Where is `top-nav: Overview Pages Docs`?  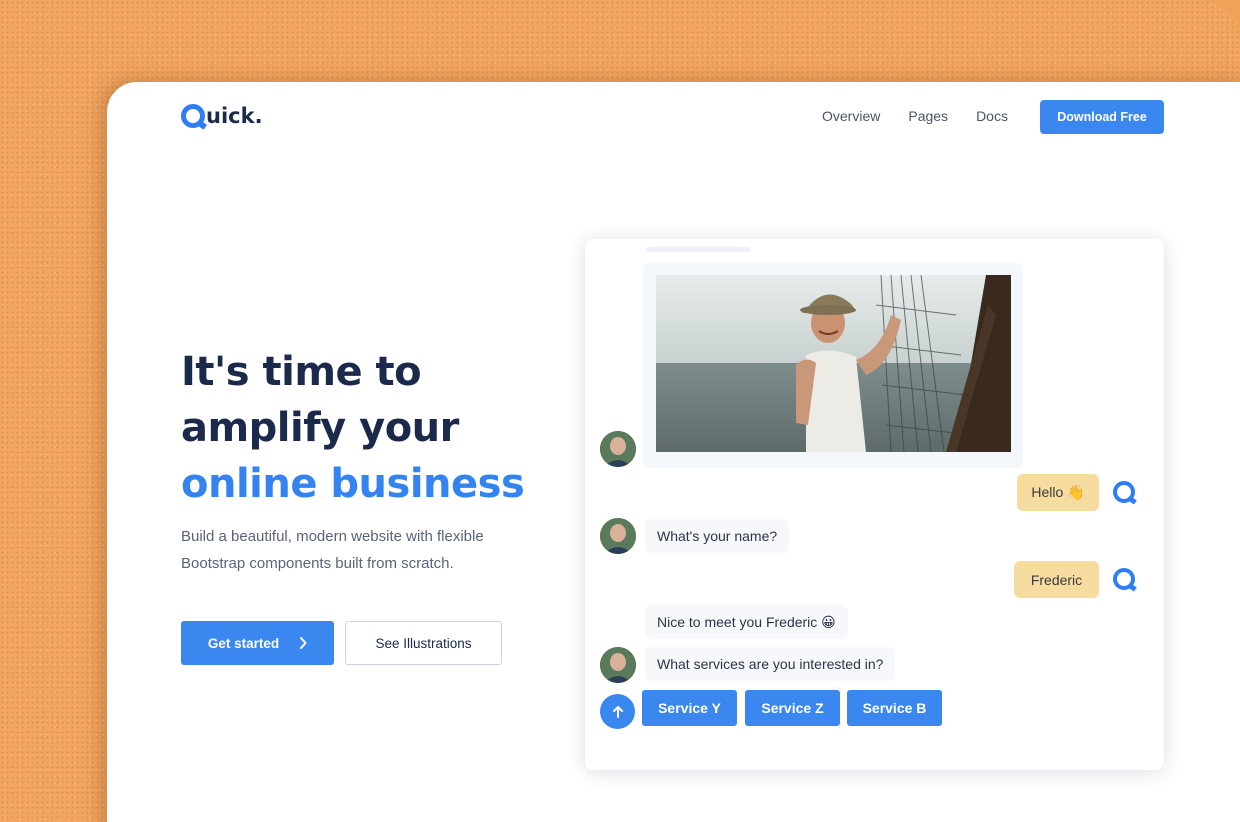 top-nav: Overview Pages Docs is located at coordinates (915, 116).